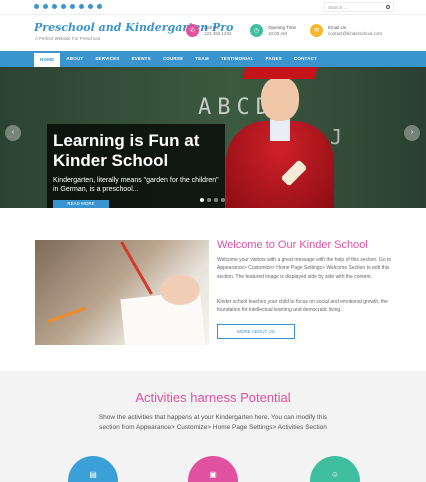  Describe the element at coordinates (213, 469) in the screenshot. I see `easel-icon: ▣` at that location.